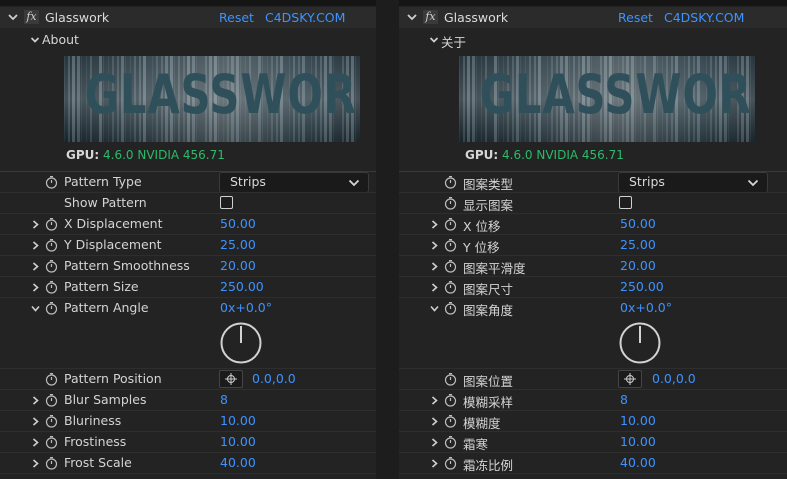 Image resolution: width=787 pixels, height=479 pixels. What do you see at coordinates (563, 155) in the screenshot?
I see `gpu-value: 4.6.0 NVIDIA 456.71` at bounding box center [563, 155].